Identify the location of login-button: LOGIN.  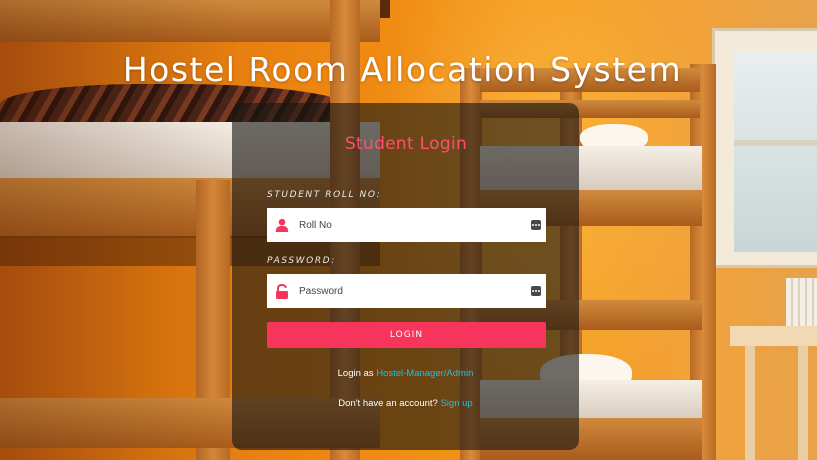
(406, 335).